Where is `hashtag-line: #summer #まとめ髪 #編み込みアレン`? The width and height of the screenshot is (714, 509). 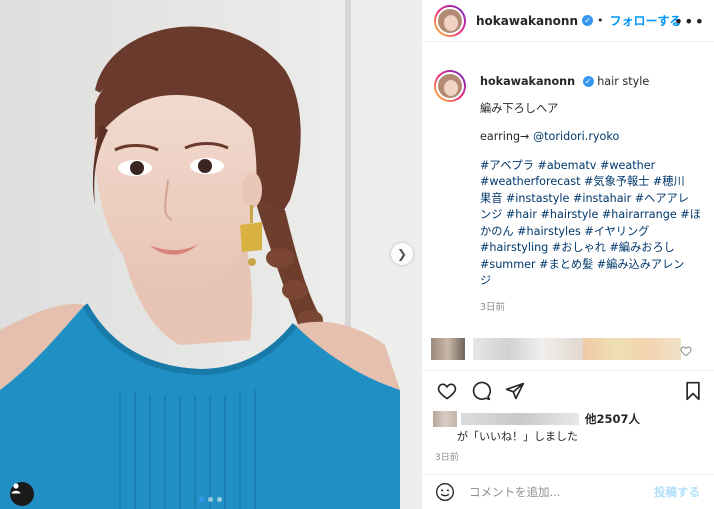
hashtag-line: #summer #まとめ髪 #編み込みアレン is located at coordinates (590, 265).